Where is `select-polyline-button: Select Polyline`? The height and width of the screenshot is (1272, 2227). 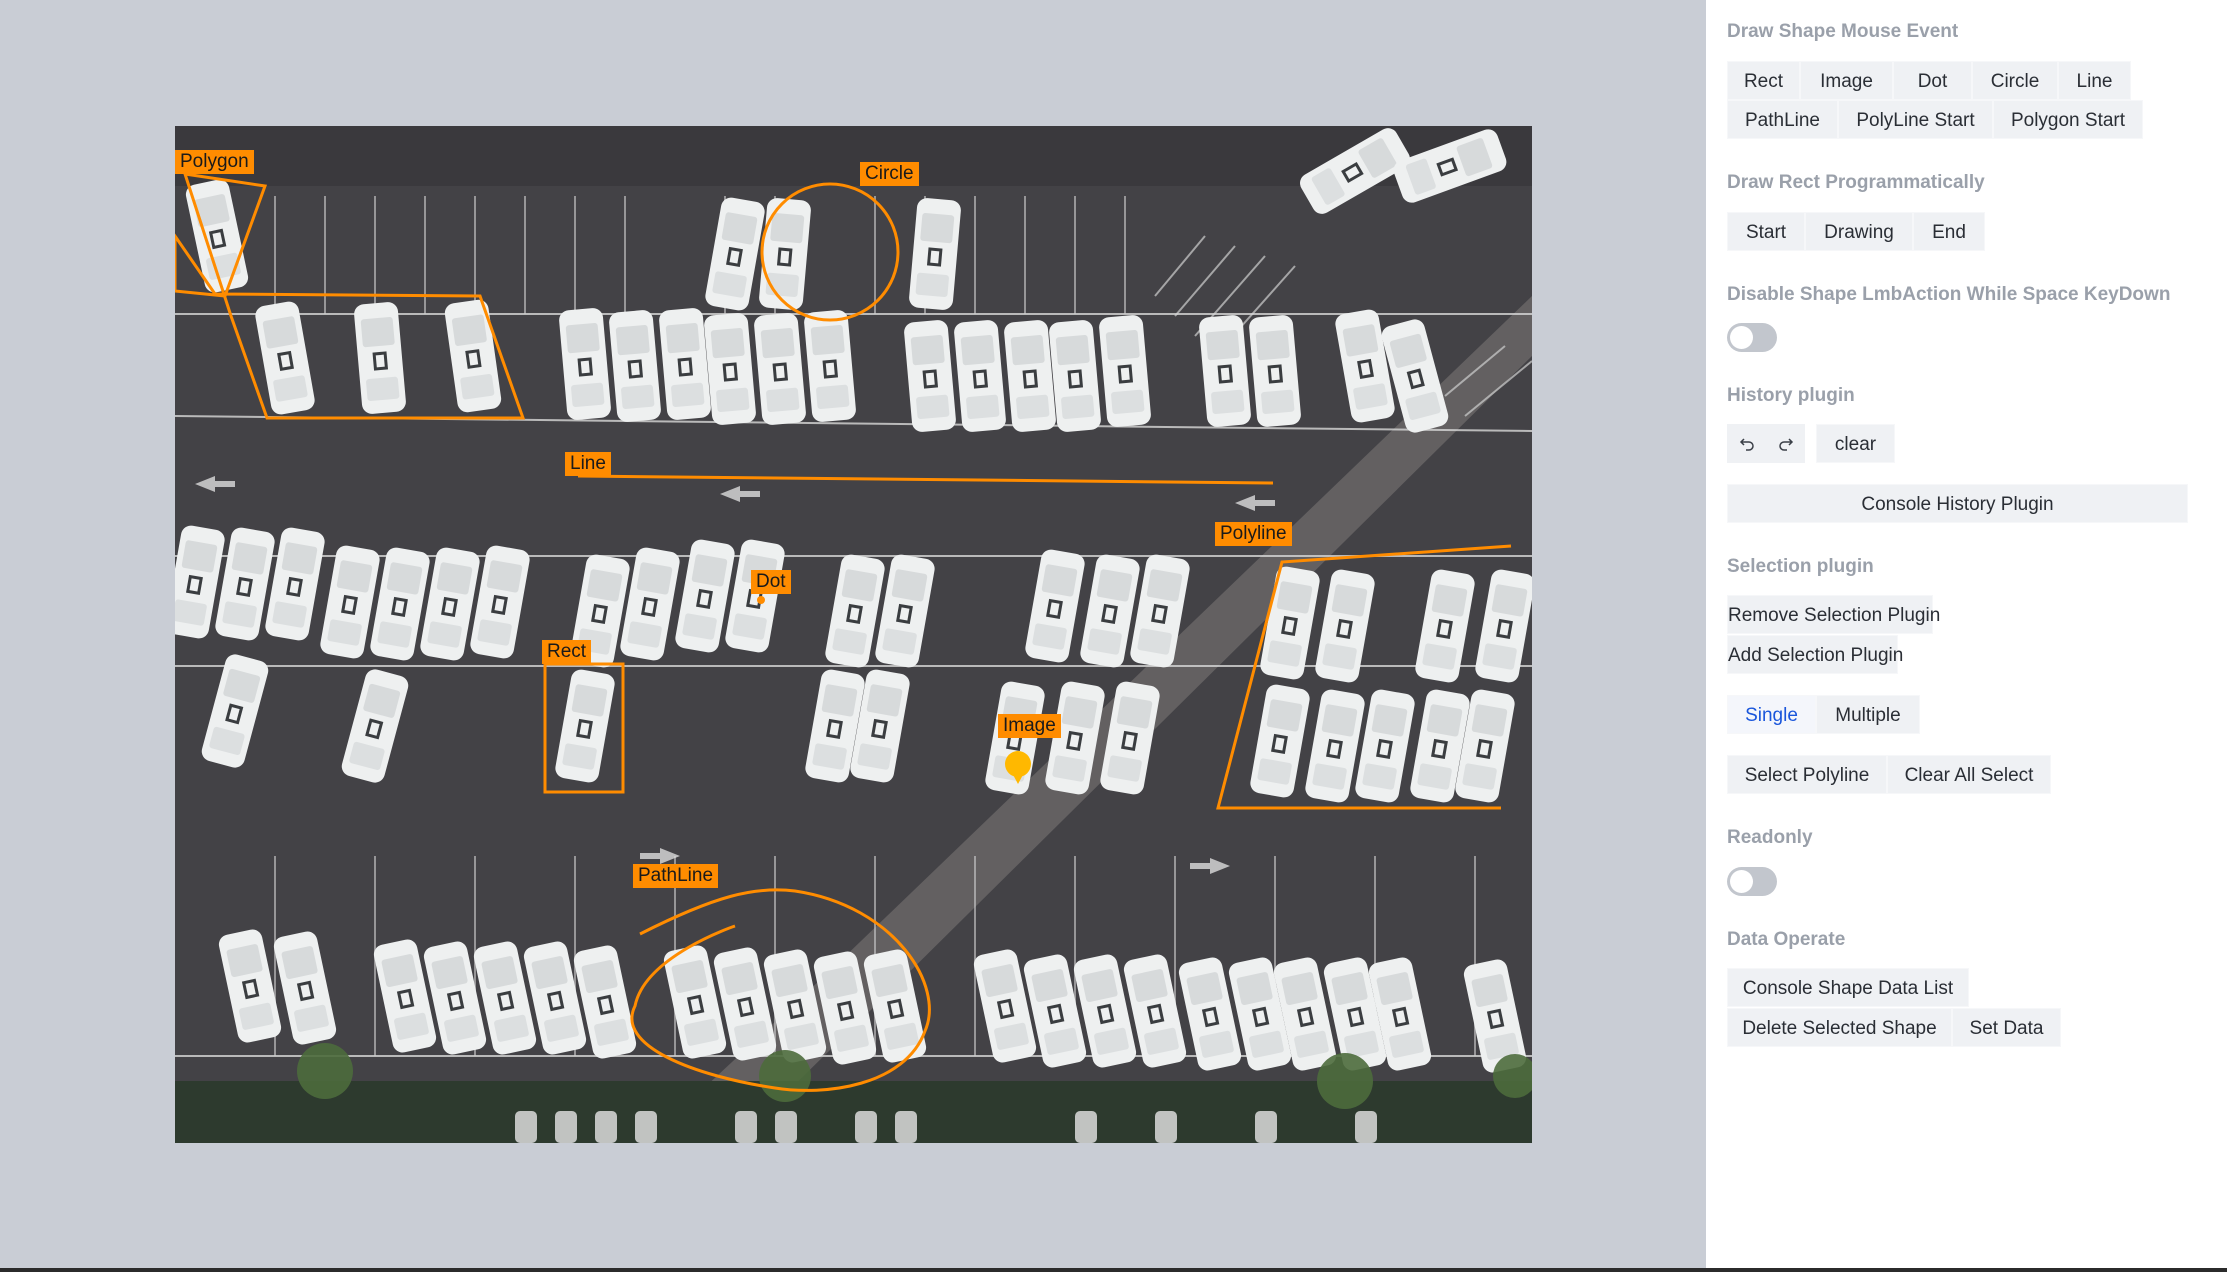 select-polyline-button: Select Polyline is located at coordinates (1807, 774).